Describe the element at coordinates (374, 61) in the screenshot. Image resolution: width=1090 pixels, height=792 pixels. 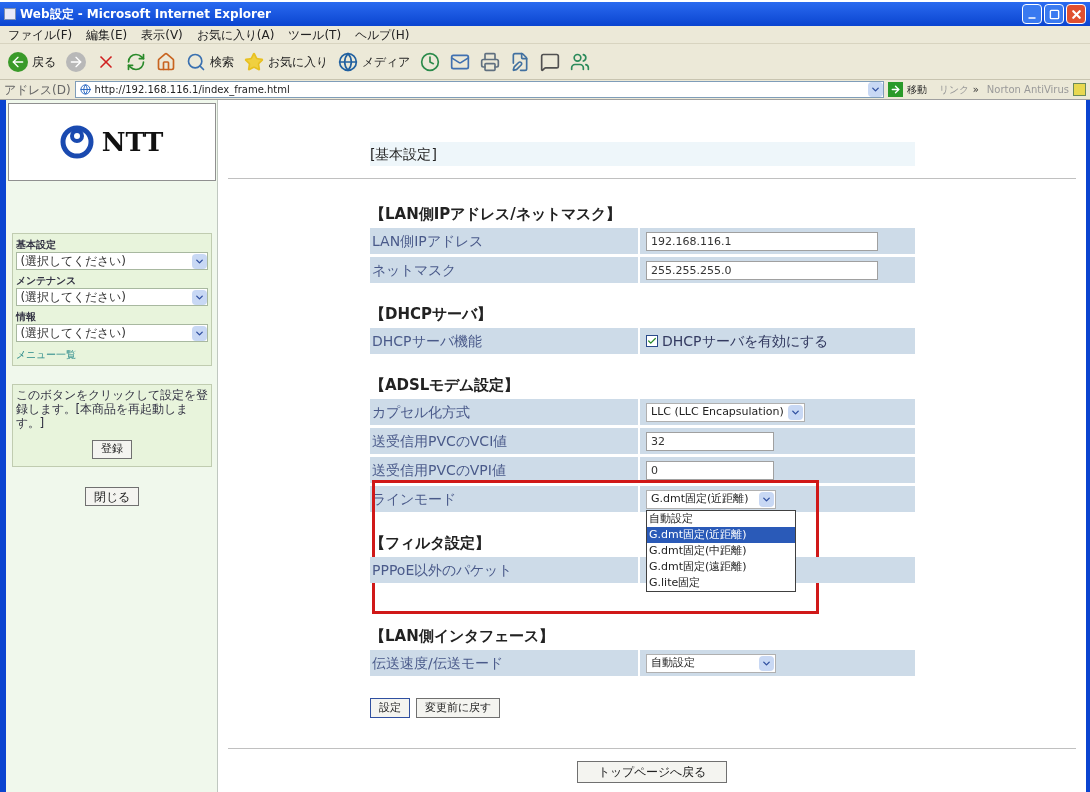
I see `media-button: メディア` at that location.